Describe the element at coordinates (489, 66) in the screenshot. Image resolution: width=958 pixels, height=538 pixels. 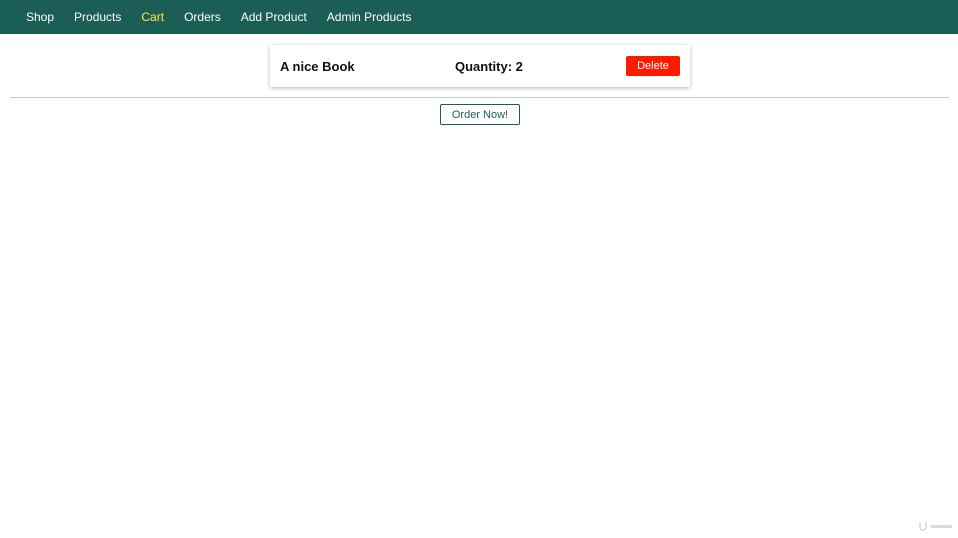
I see `cart-item-quantity: Quantity: 2` at that location.